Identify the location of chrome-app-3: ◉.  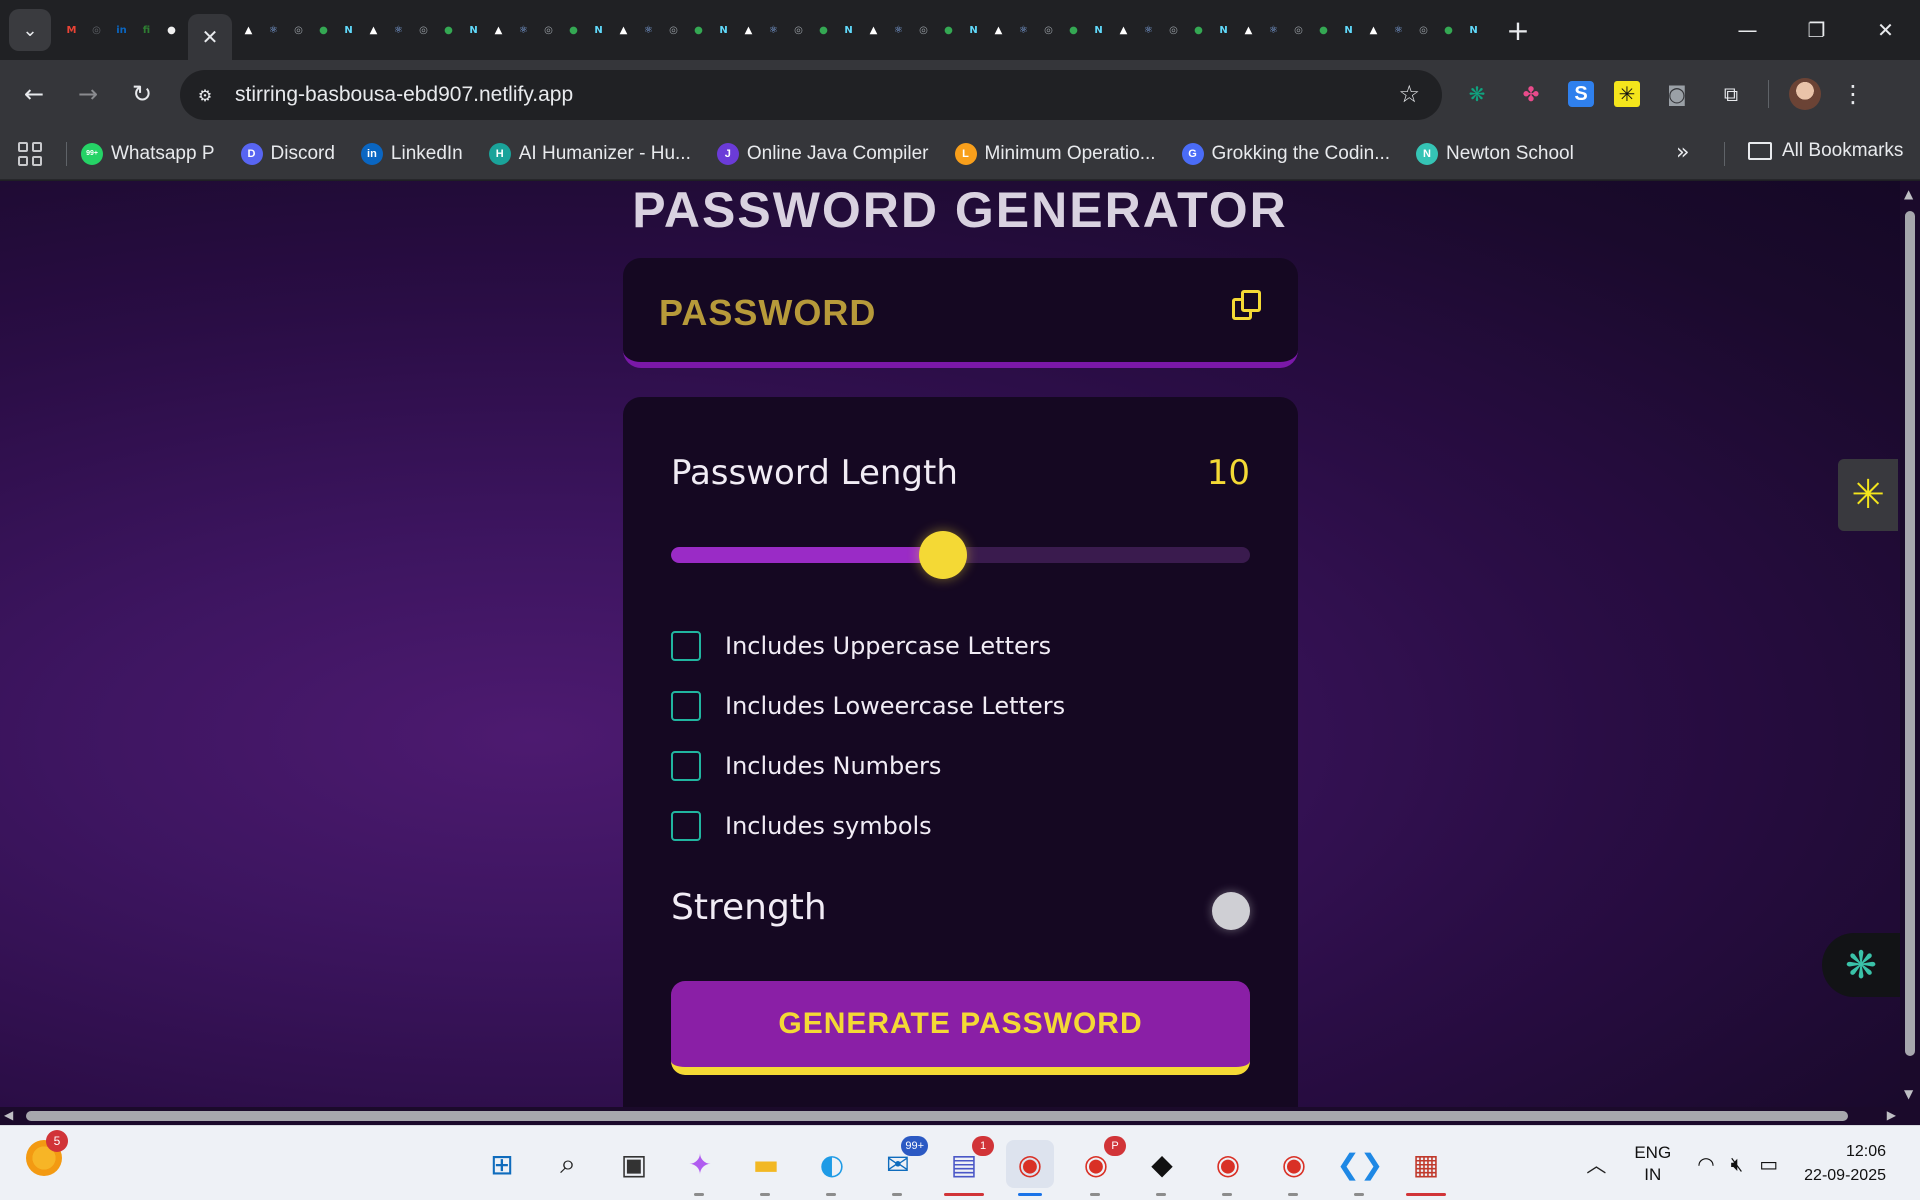
(1228, 1168).